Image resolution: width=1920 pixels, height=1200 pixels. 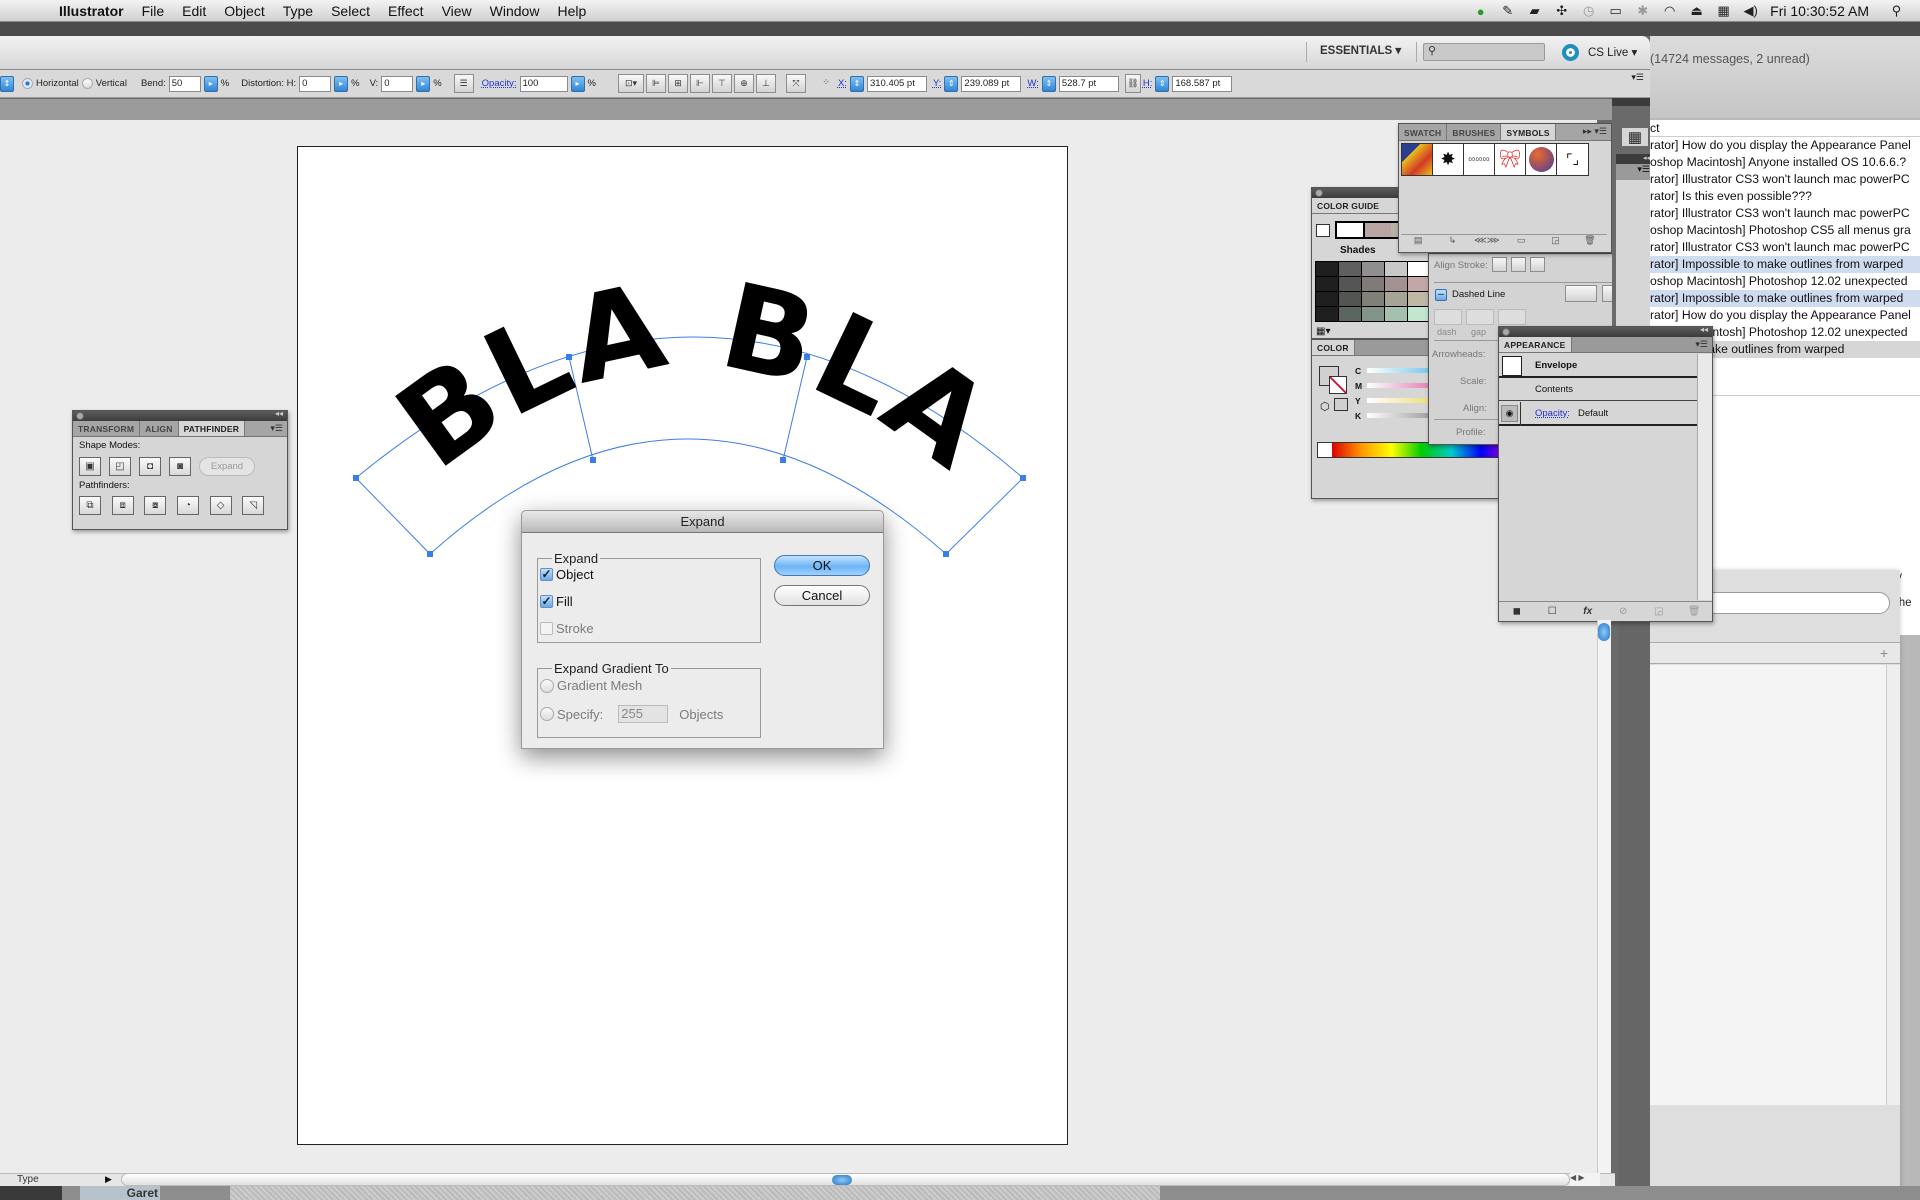 What do you see at coordinates (699, 83) in the screenshot?
I see `align-right-button: ⊩` at bounding box center [699, 83].